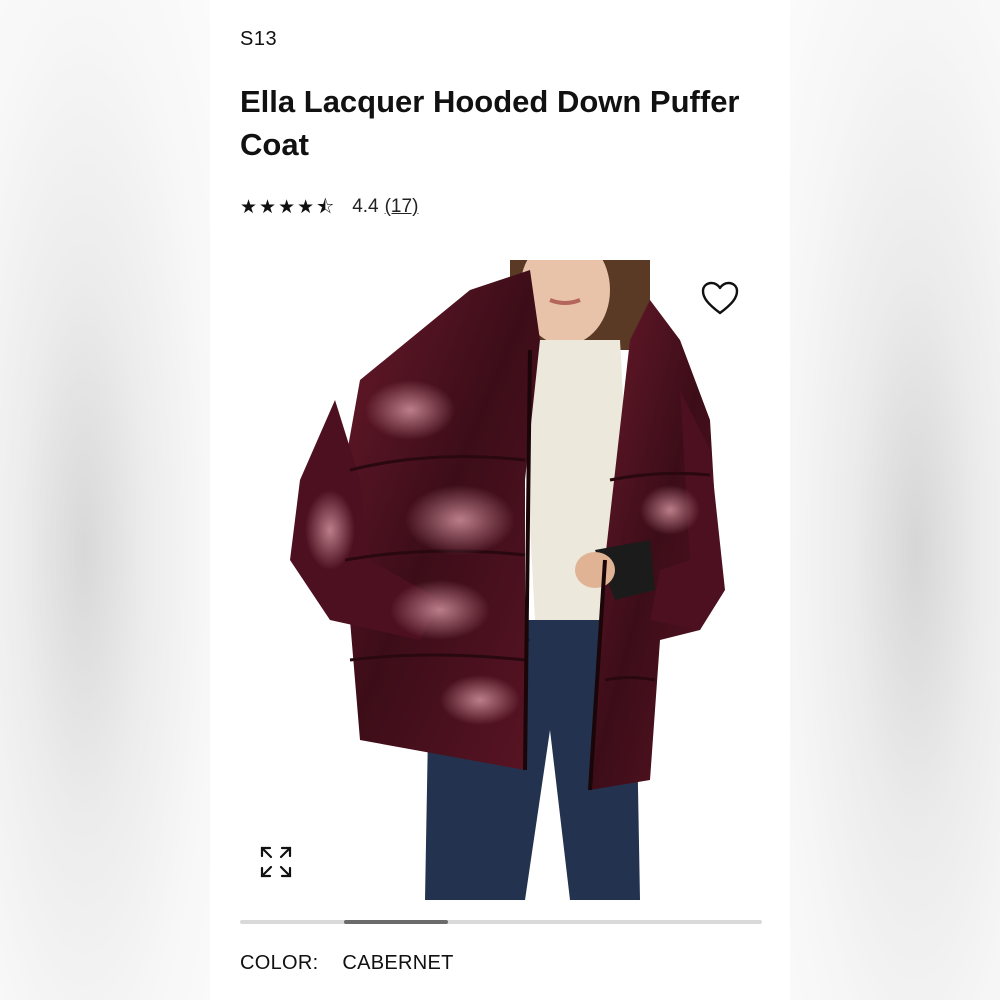 The image size is (1000, 1000). I want to click on brand-name: S13, so click(258, 39).